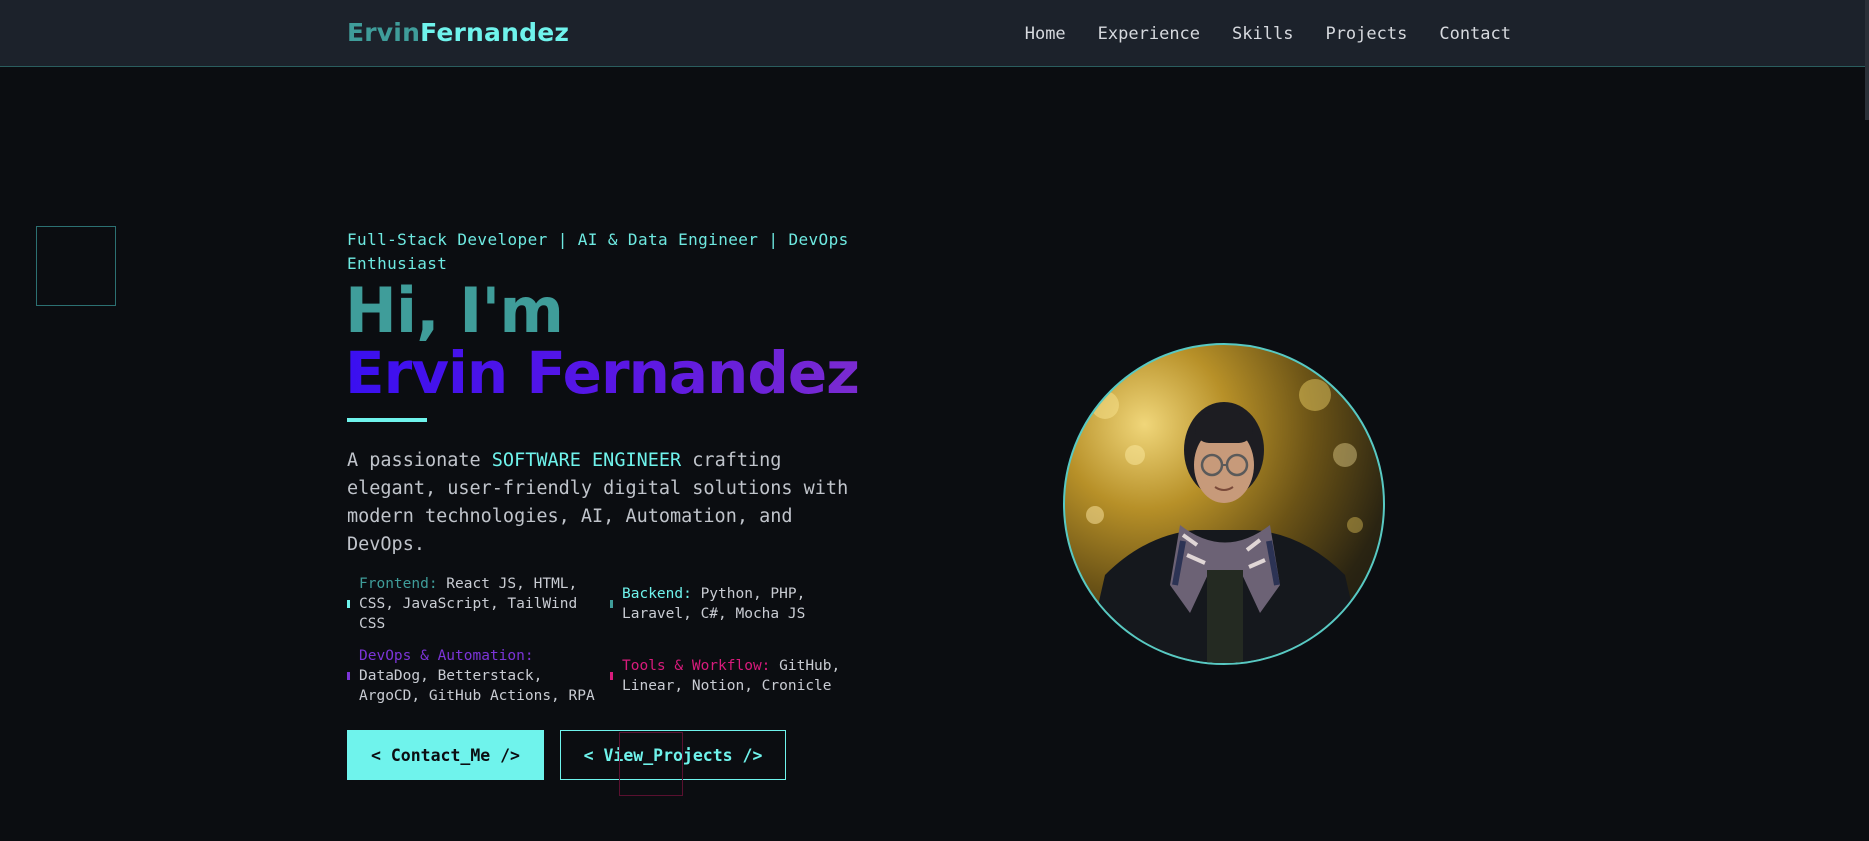 This screenshot has height=841, width=1869. I want to click on profile-photo-icon, so click(1225, 521).